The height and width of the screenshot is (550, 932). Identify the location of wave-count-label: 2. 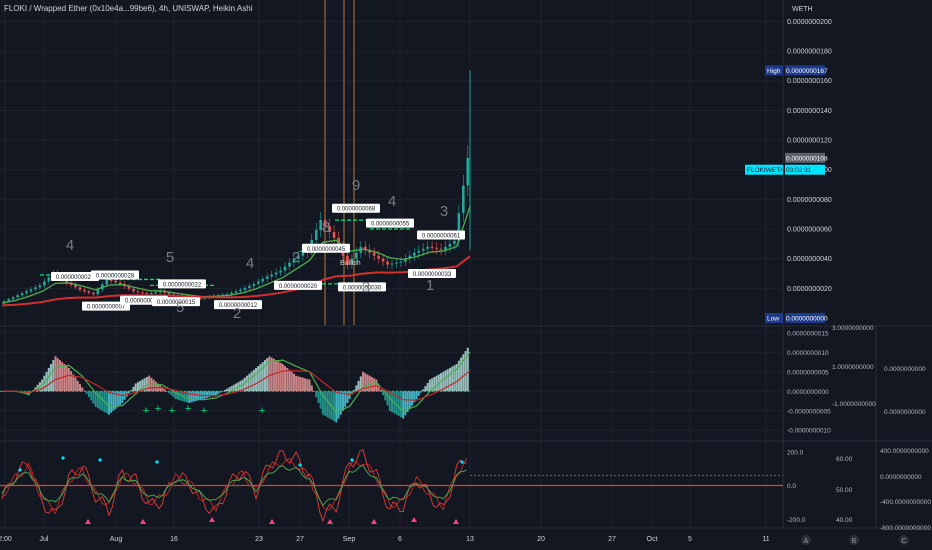
(296, 257).